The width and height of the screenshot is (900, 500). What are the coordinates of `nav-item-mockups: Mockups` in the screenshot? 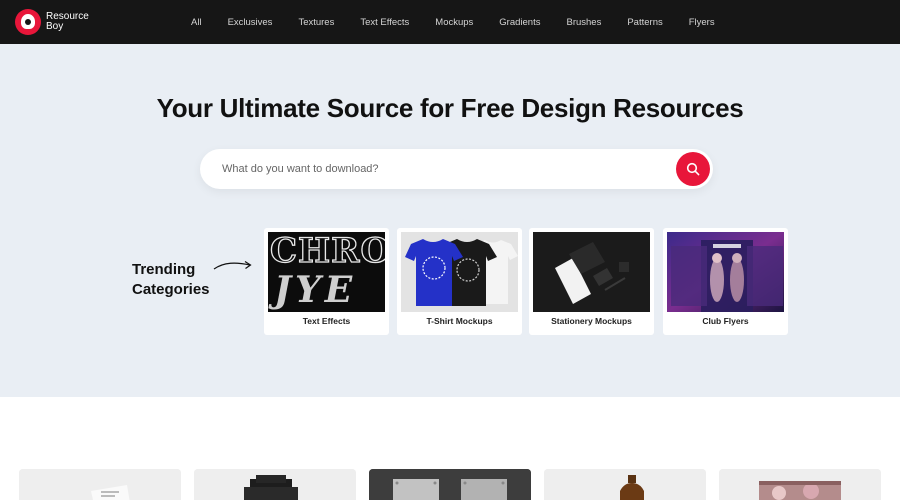 It's located at (454, 22).